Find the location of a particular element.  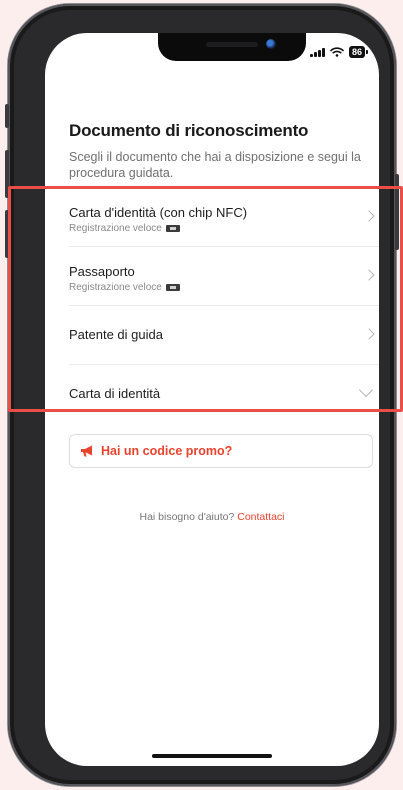

document-option-id-card: Carta di identità is located at coordinates (224, 394).